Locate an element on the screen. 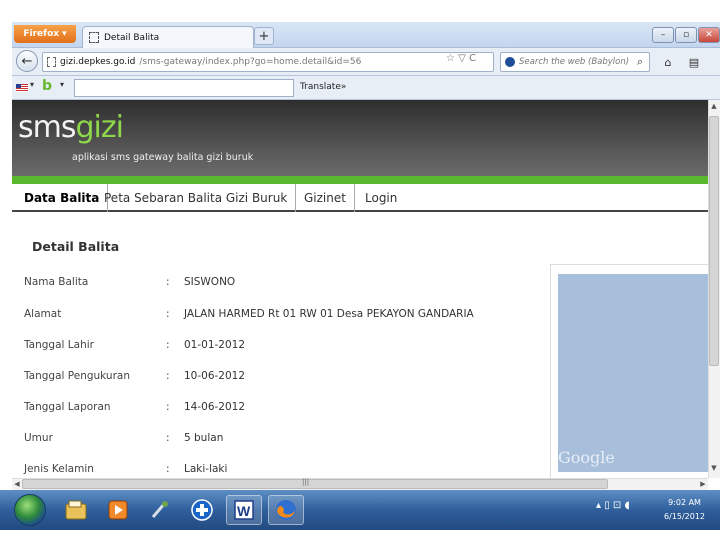 Image resolution: width=720 pixels, height=540 pixels. plus-app-icon is located at coordinates (202, 510).